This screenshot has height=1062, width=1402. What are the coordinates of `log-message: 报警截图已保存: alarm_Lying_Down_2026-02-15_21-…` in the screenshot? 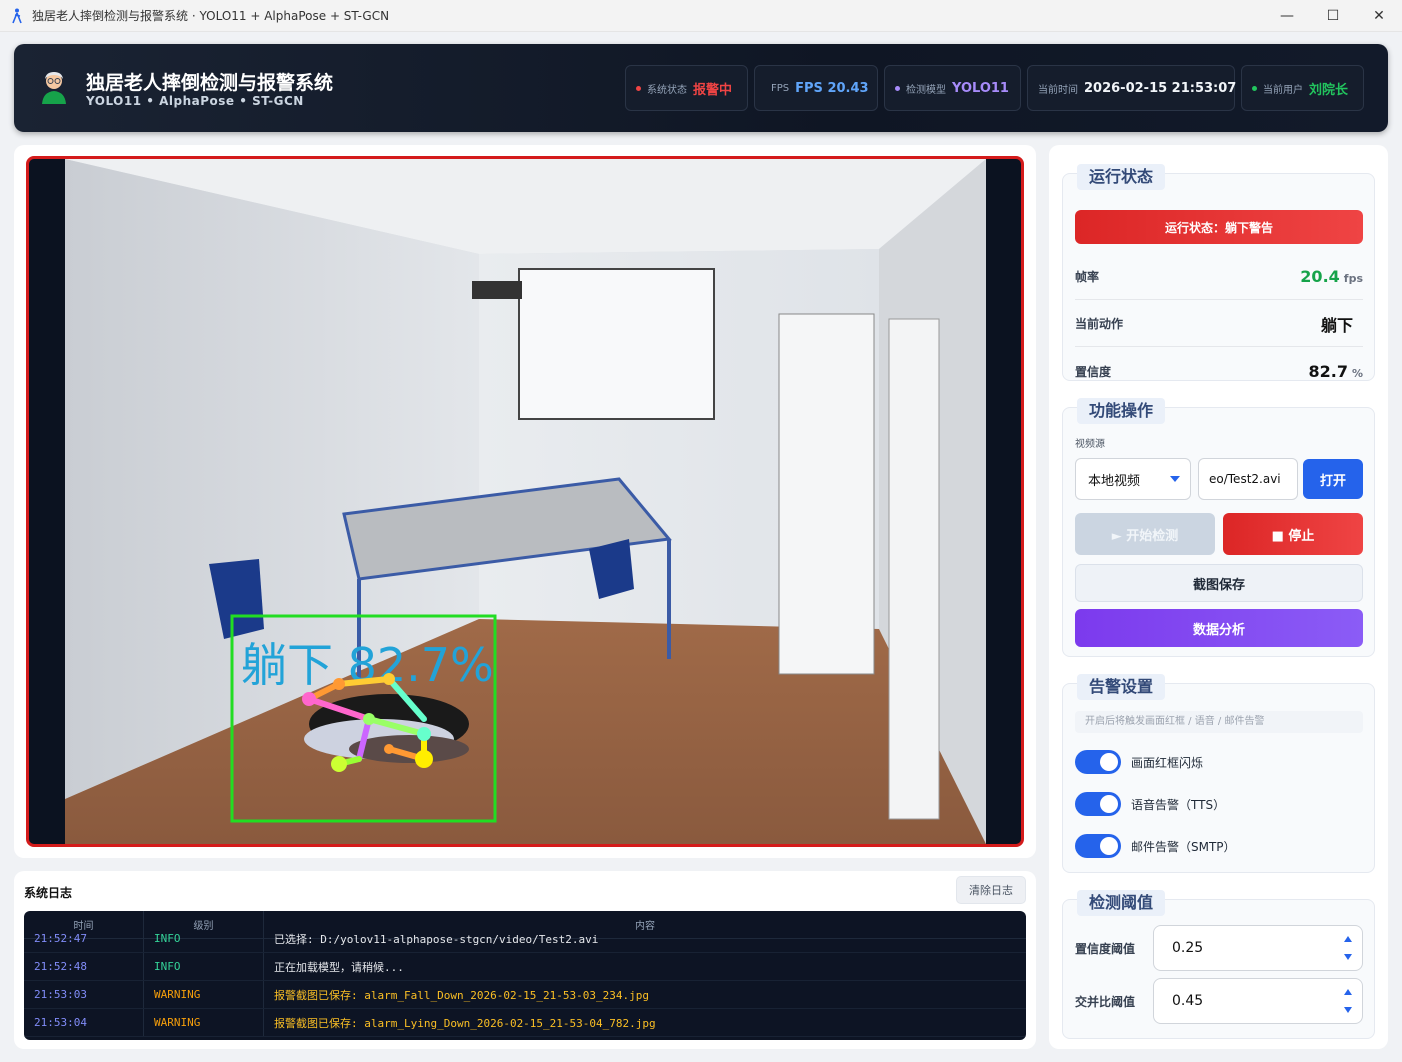 It's located at (465, 1023).